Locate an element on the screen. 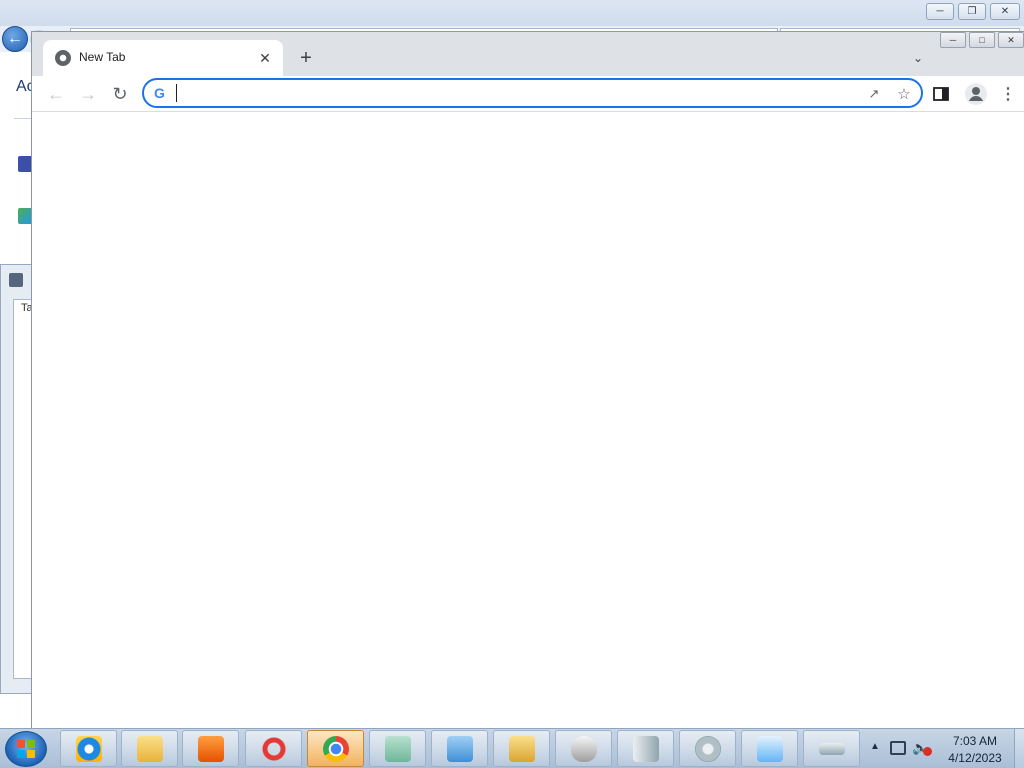  kebab-menu-icon: ⋮ is located at coordinates (1008, 94).